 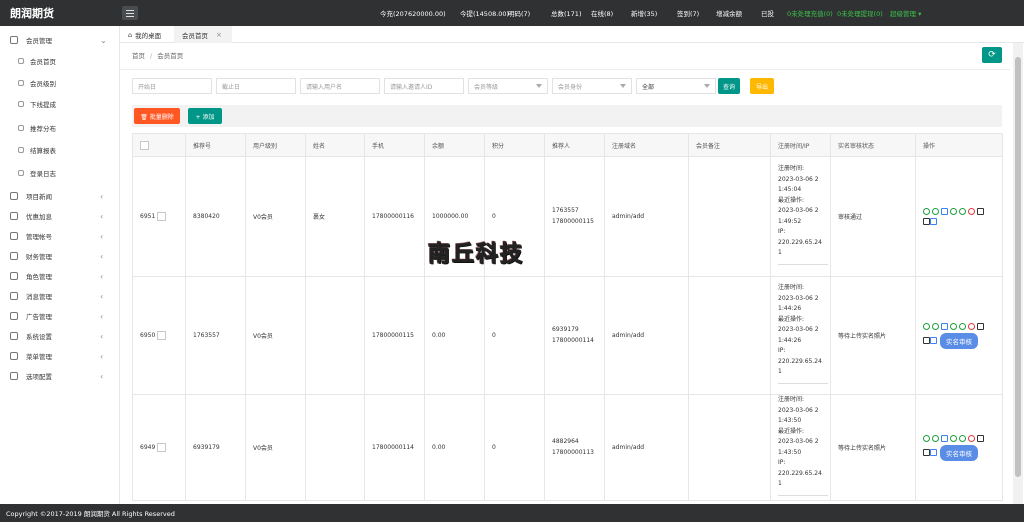 I want to click on referral-code: 1763557, so click(x=206, y=335).